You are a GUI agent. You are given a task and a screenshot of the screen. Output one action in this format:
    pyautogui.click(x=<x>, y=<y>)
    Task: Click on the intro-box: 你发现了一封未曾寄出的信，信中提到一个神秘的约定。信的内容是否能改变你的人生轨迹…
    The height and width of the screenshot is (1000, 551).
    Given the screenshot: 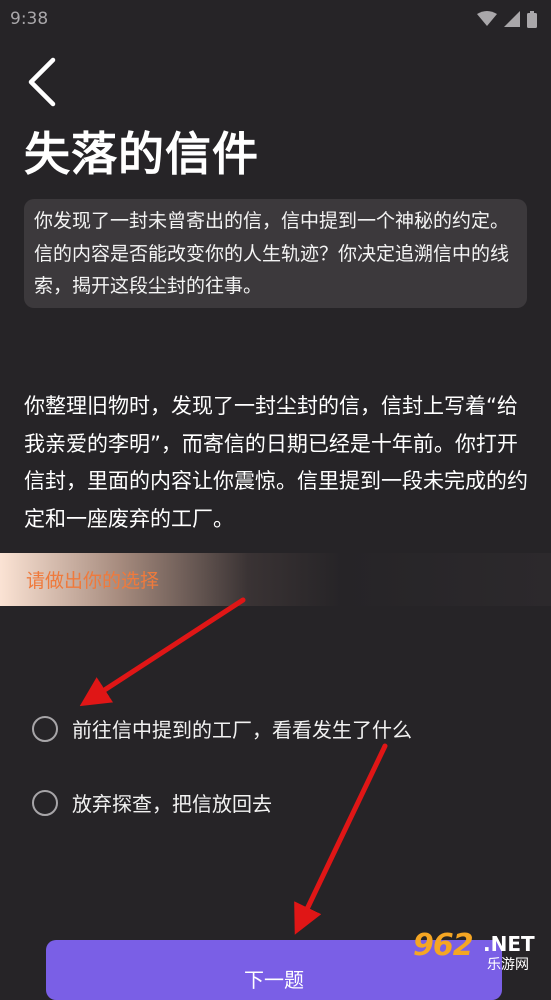 What is the action you would take?
    pyautogui.click(x=275, y=253)
    